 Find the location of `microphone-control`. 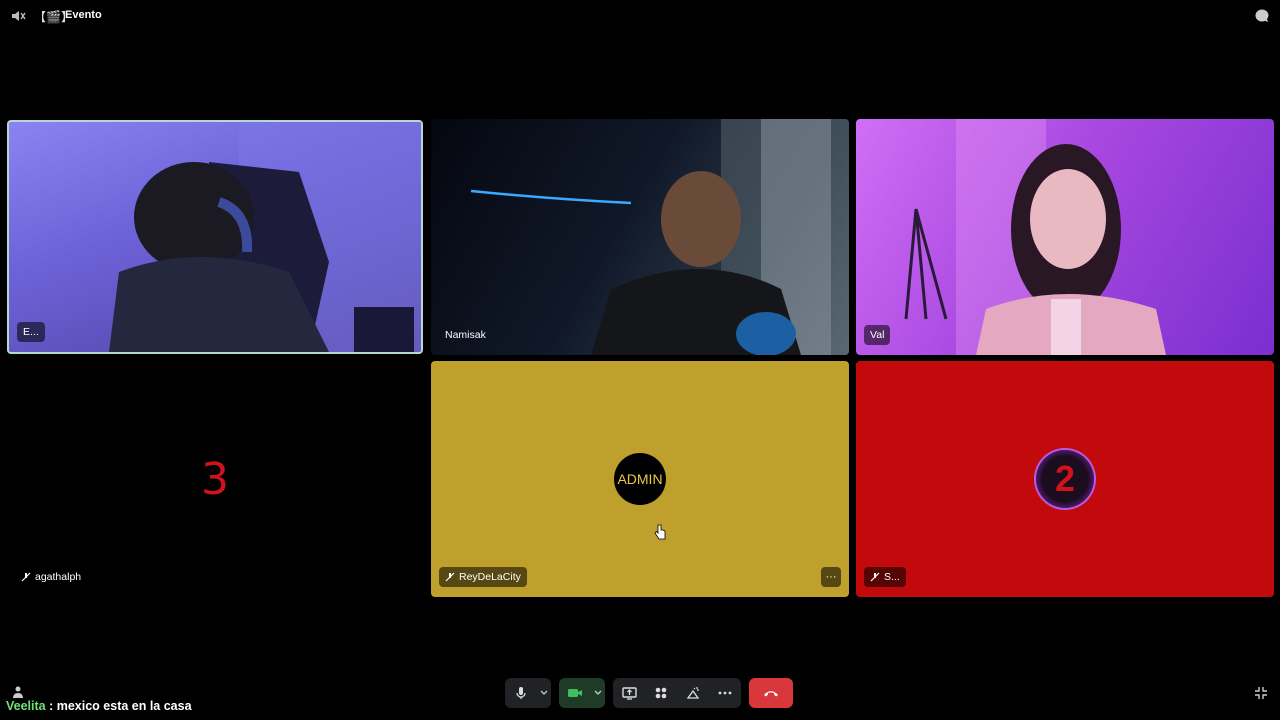

microphone-control is located at coordinates (528, 693).